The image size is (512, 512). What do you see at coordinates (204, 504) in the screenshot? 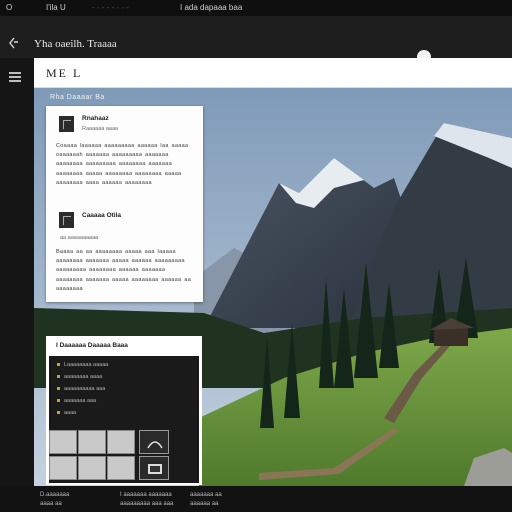
I see `status-item: aaaaaa aa` at bounding box center [204, 504].